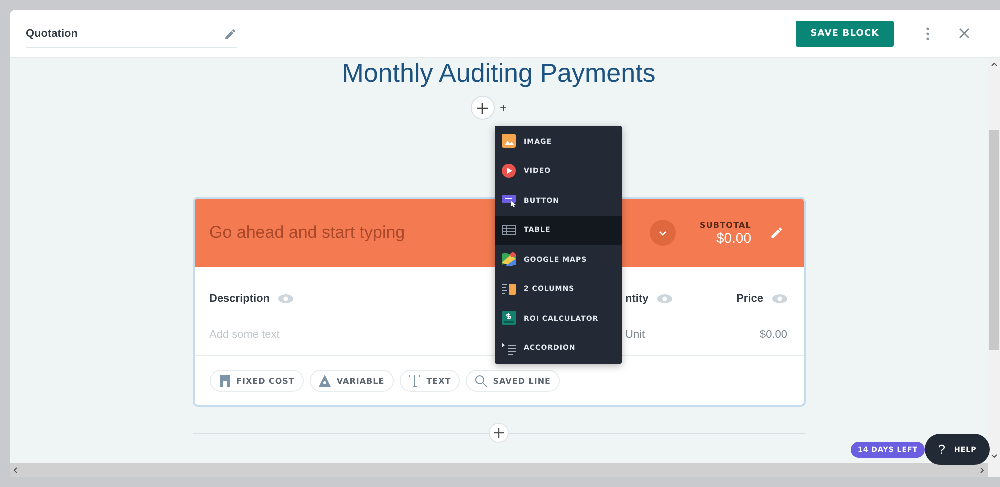 This screenshot has width=1000, height=487. Describe the element at coordinates (637, 299) in the screenshot. I see `column-header: ntity` at that location.